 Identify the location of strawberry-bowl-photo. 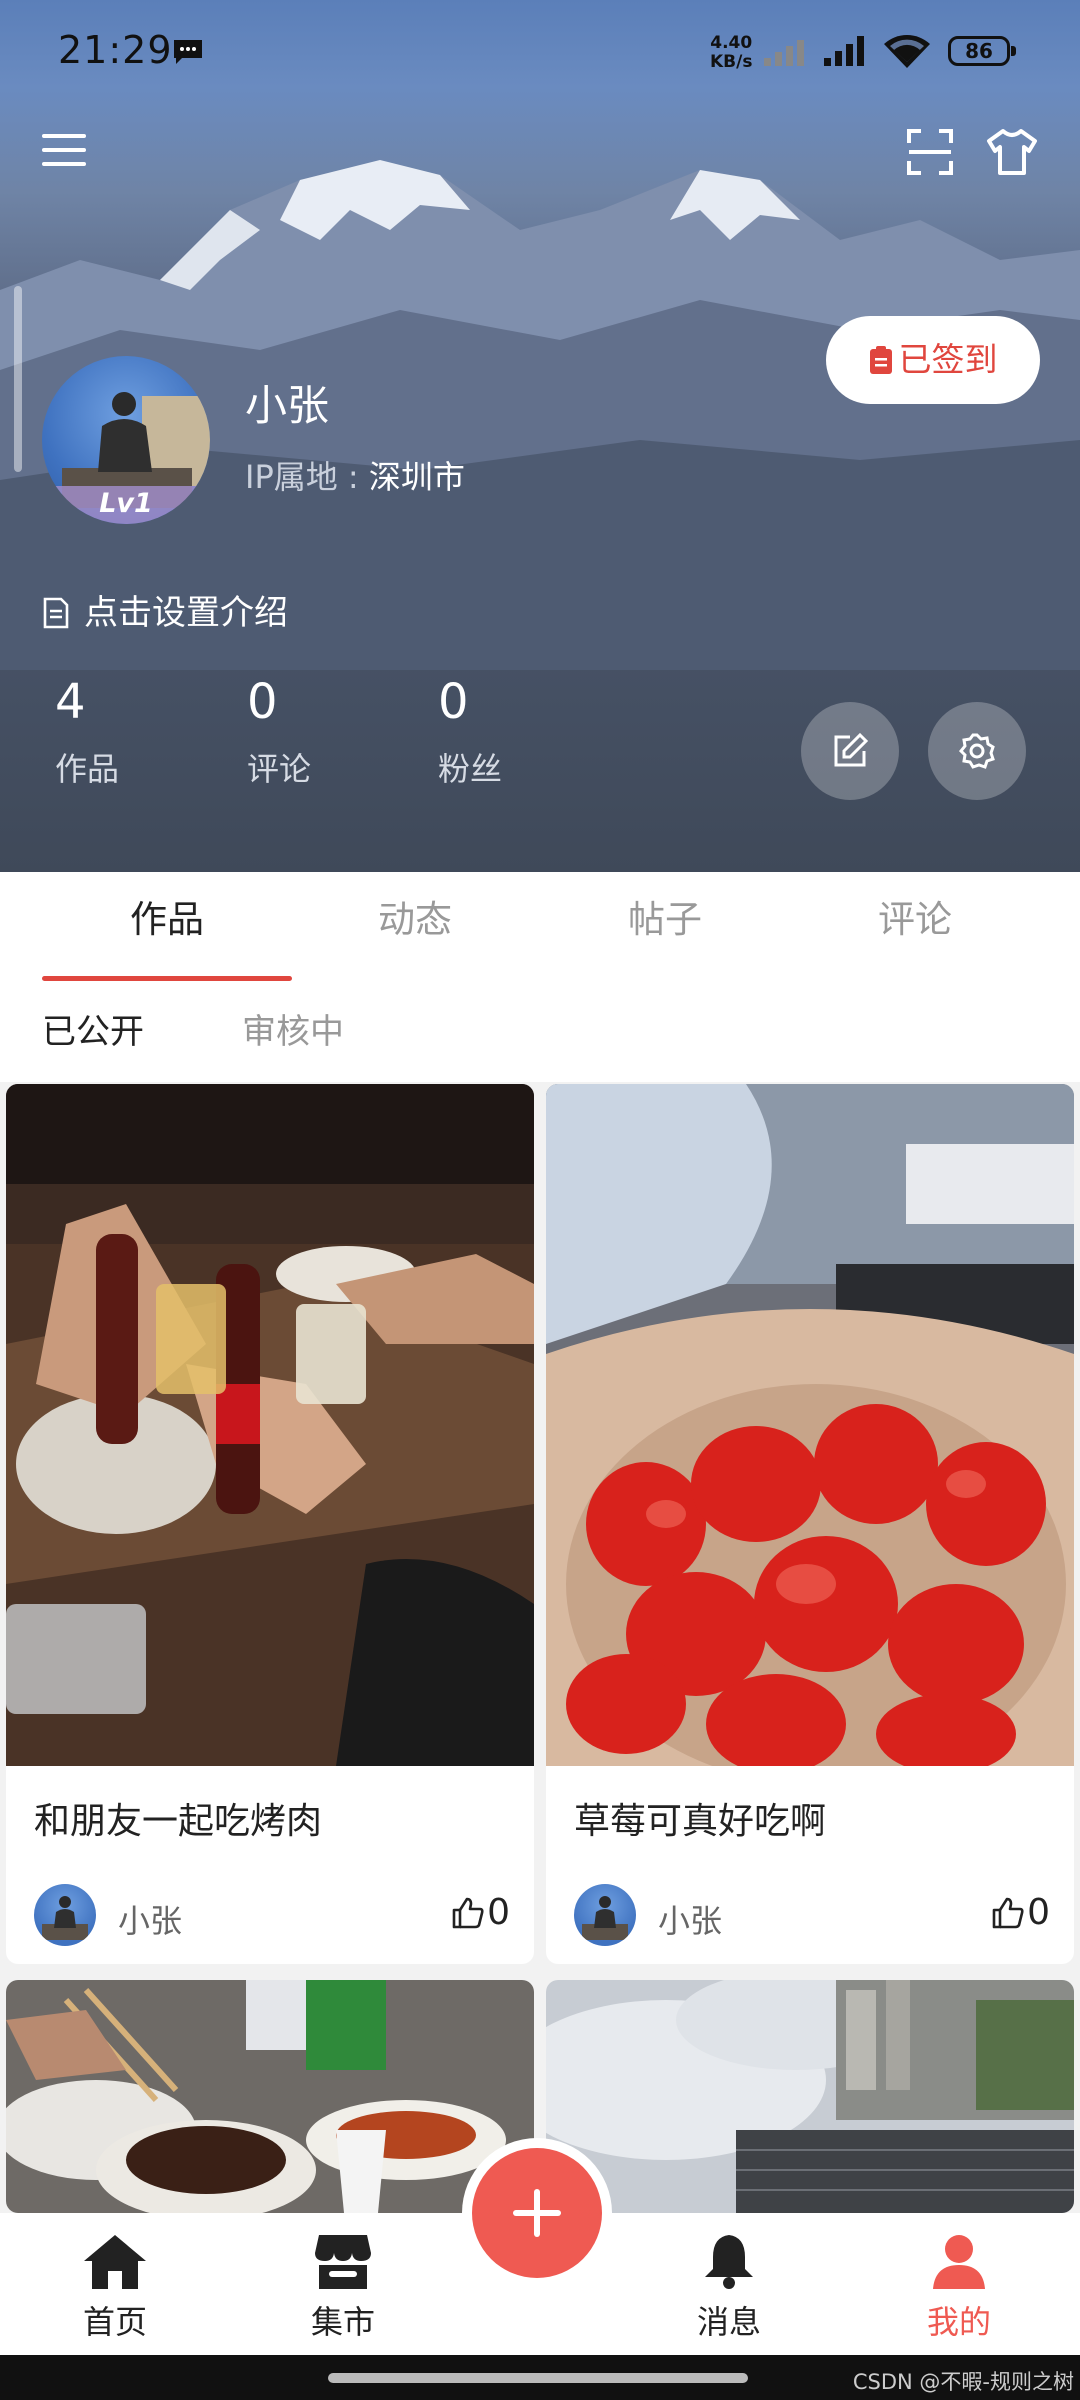
(810, 1425).